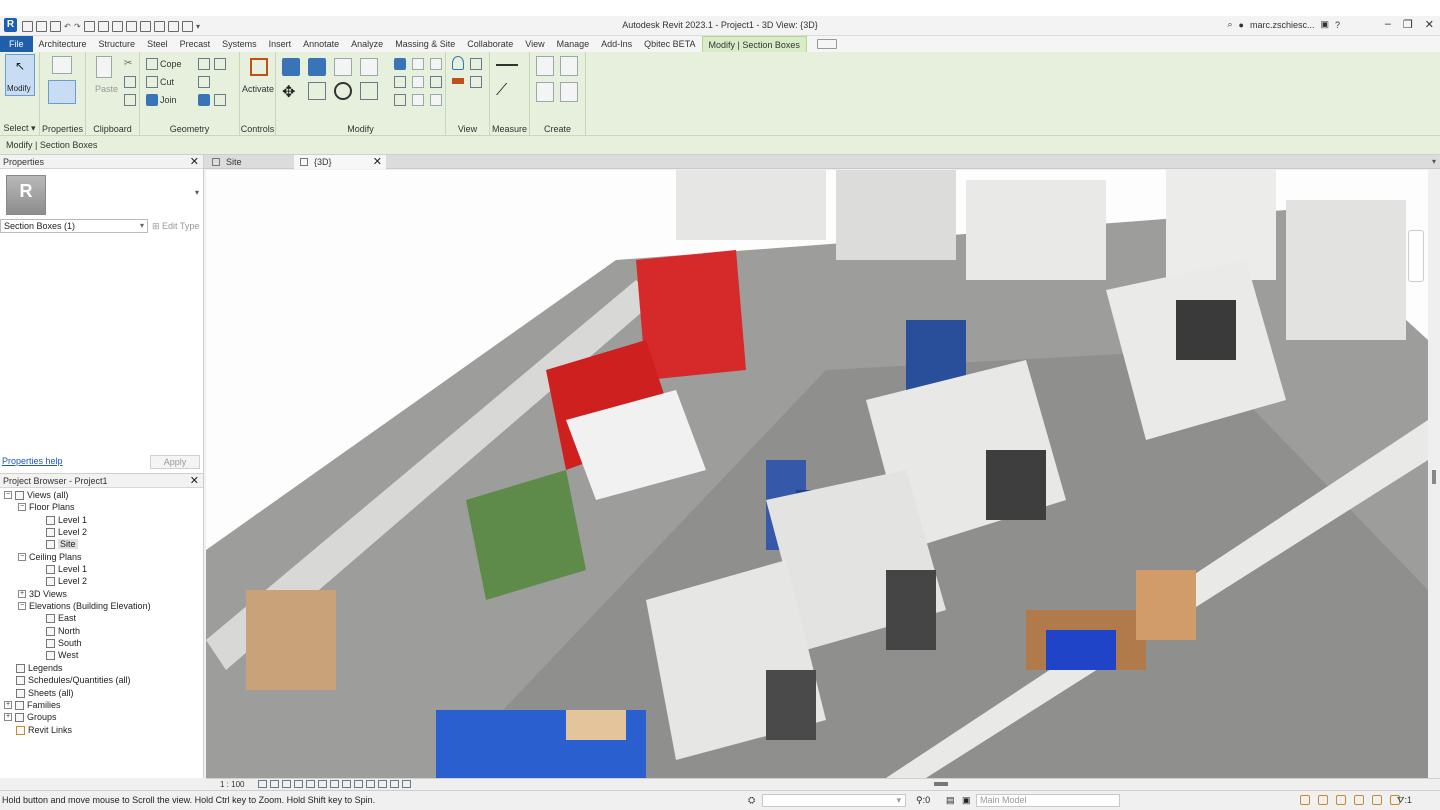 The width and height of the screenshot is (1440, 810). I want to click on tab-view: View, so click(534, 44).